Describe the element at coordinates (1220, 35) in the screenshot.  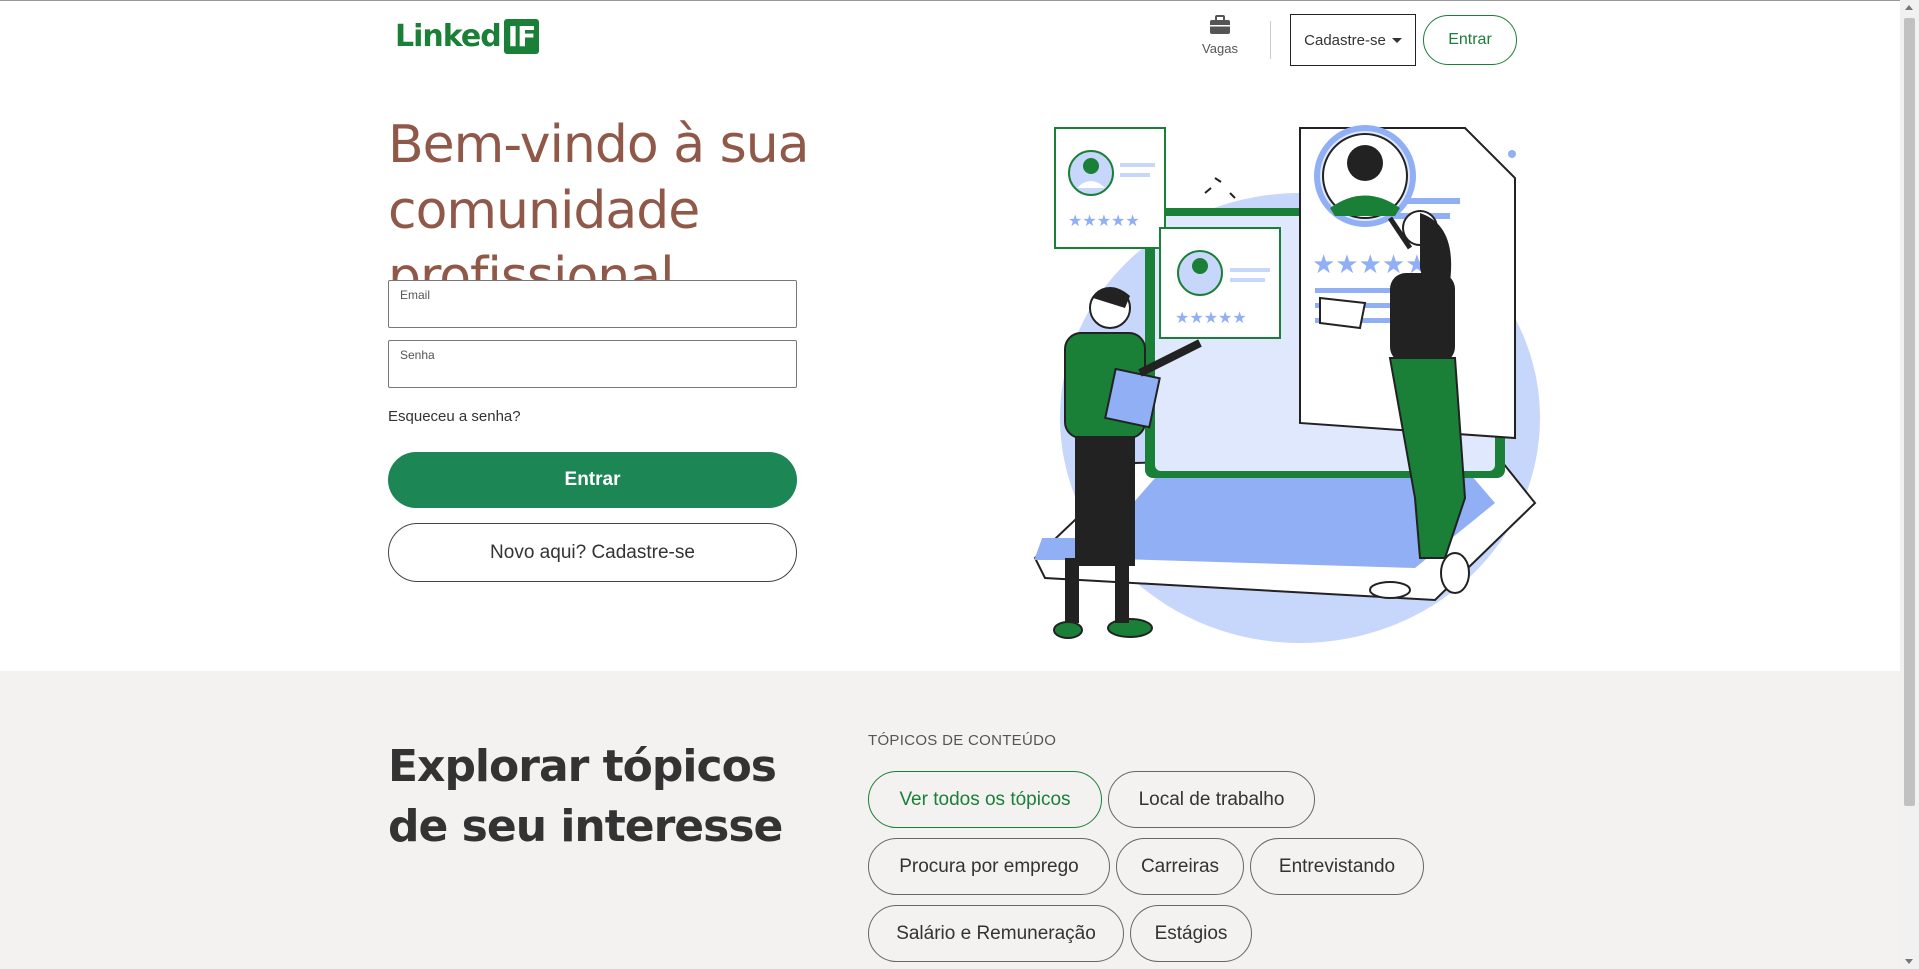
I see `nav-jobs: Vagas` at that location.